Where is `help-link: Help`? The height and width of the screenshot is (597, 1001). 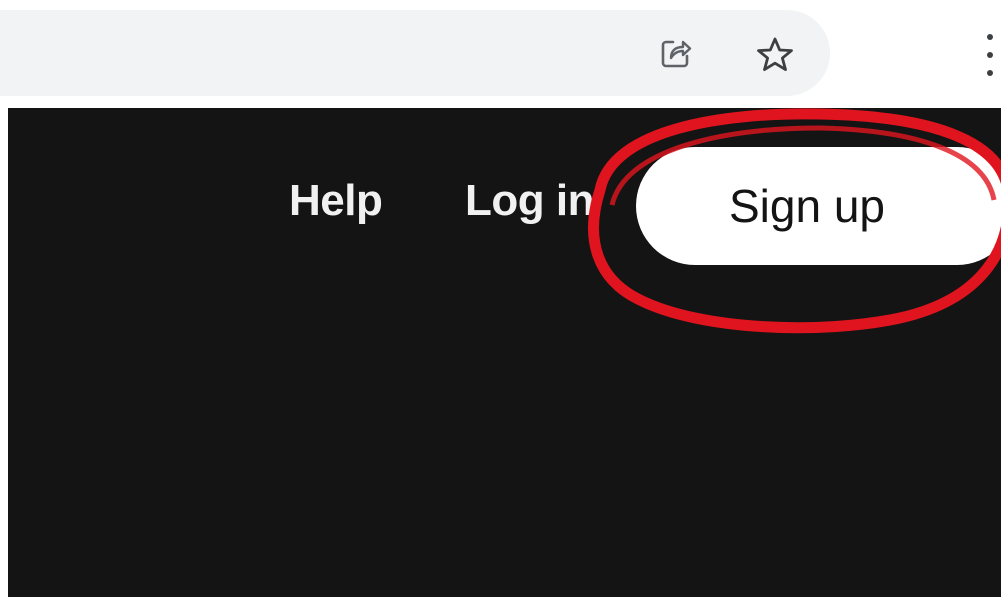 help-link: Help is located at coordinates (336, 201).